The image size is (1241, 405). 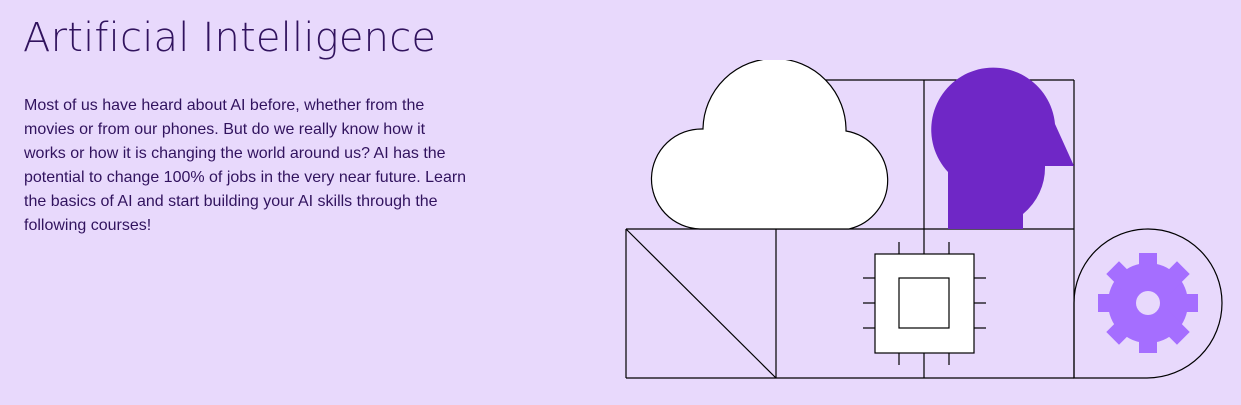 I want to click on page-title: Artificial Intelligence, so click(x=230, y=38).